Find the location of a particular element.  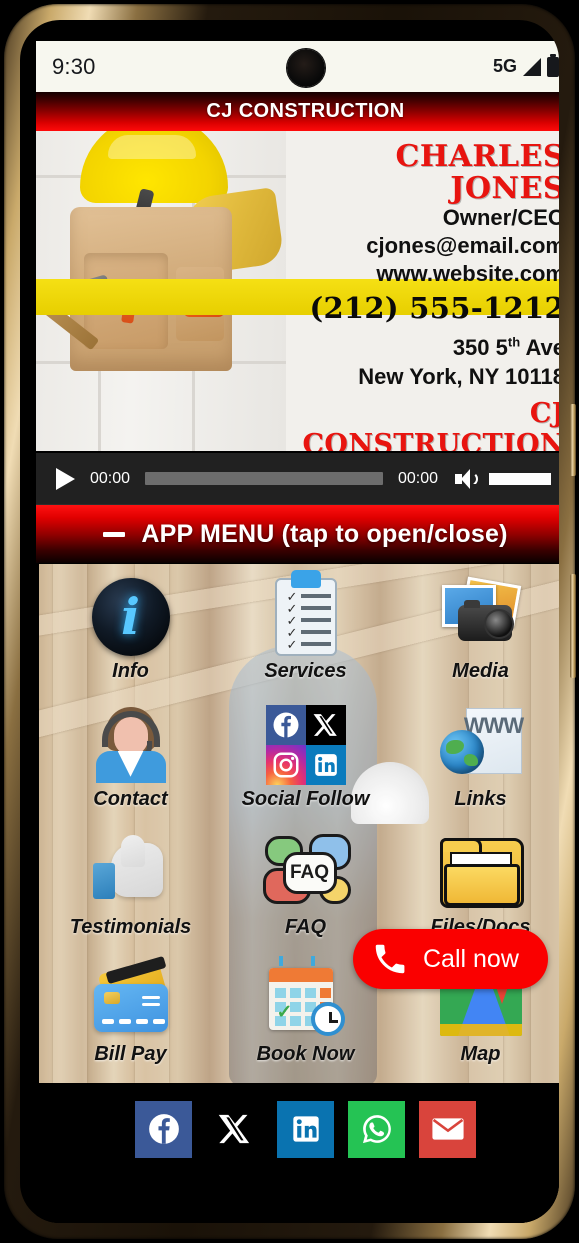

contact-website: www.website.com is located at coordinates (417, 274).